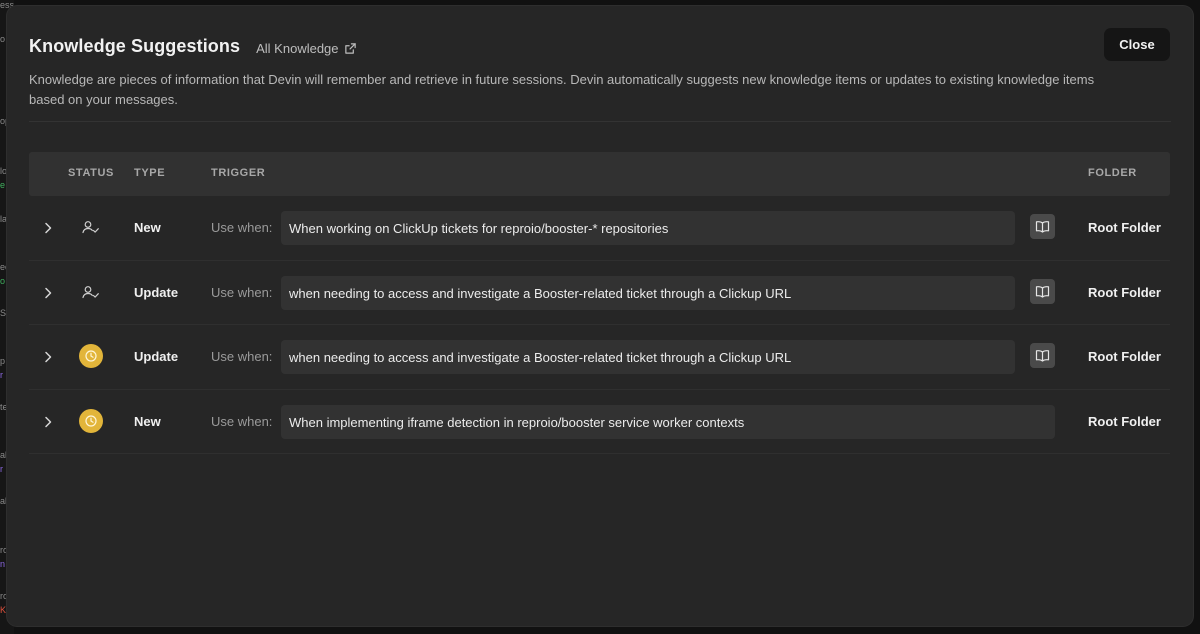 The height and width of the screenshot is (634, 1200). What do you see at coordinates (600, 121) in the screenshot?
I see `divider` at bounding box center [600, 121].